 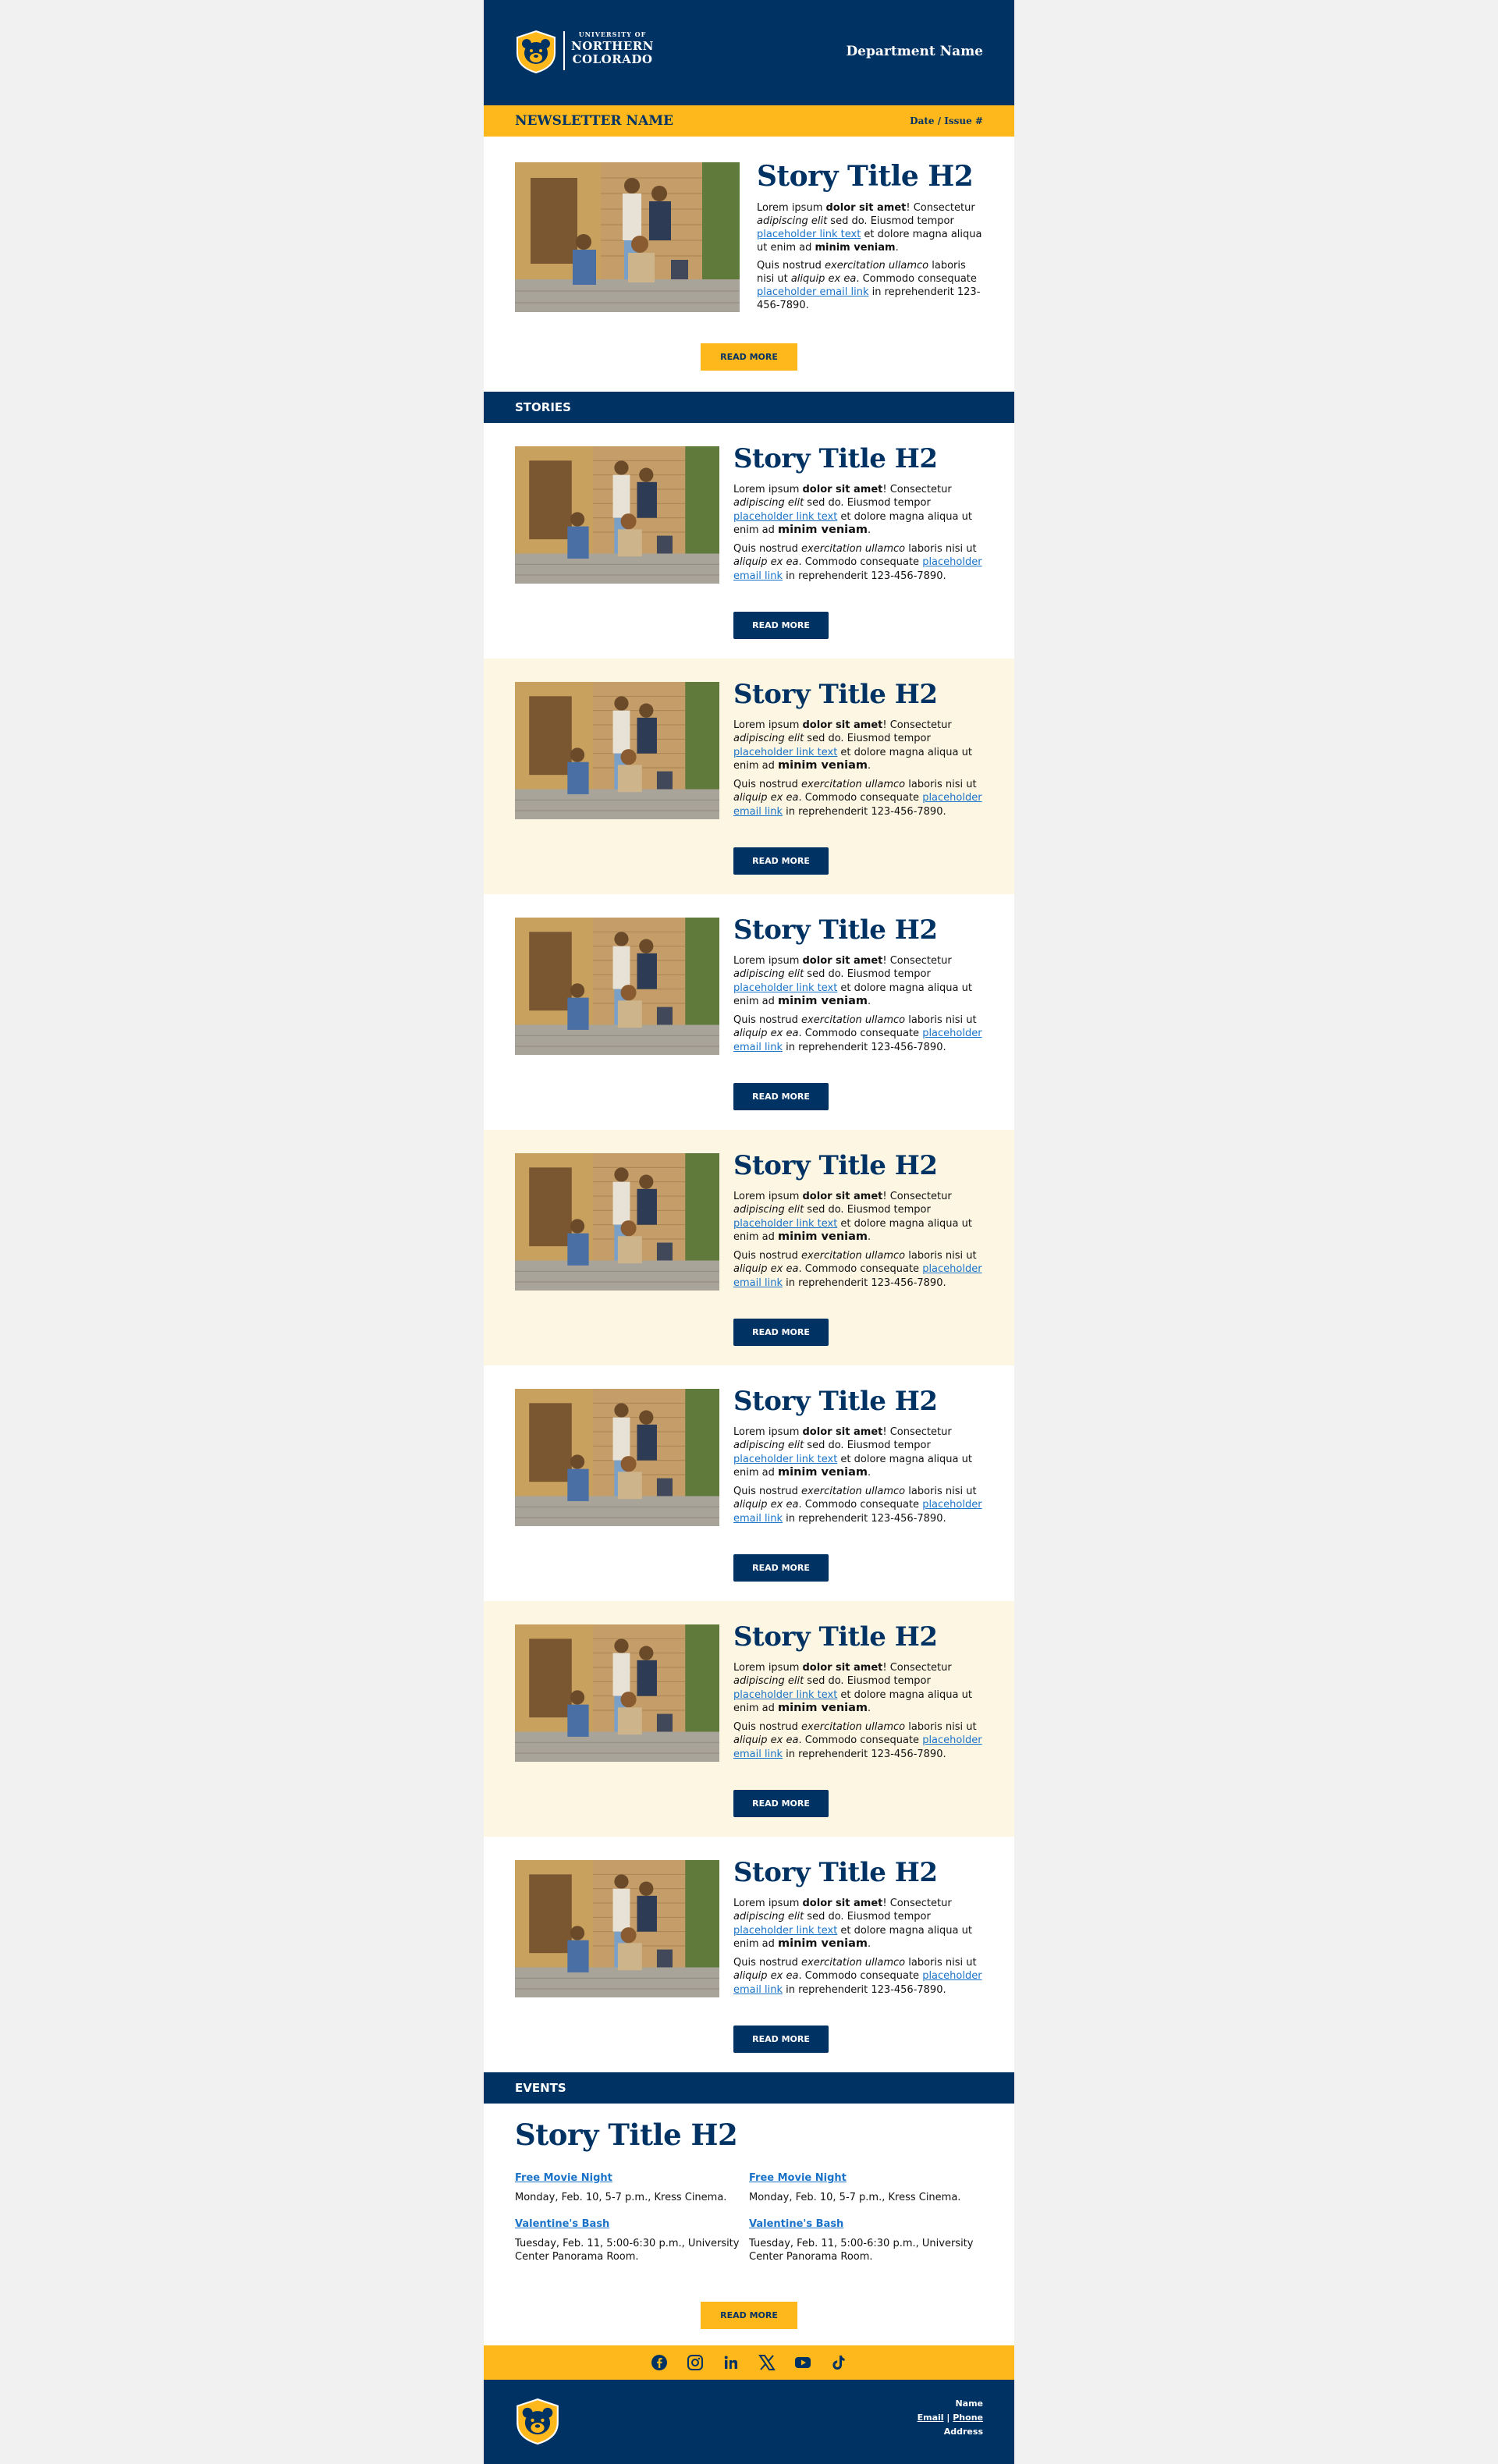 What do you see at coordinates (838, 2362) in the screenshot?
I see `tiktok-icon` at bounding box center [838, 2362].